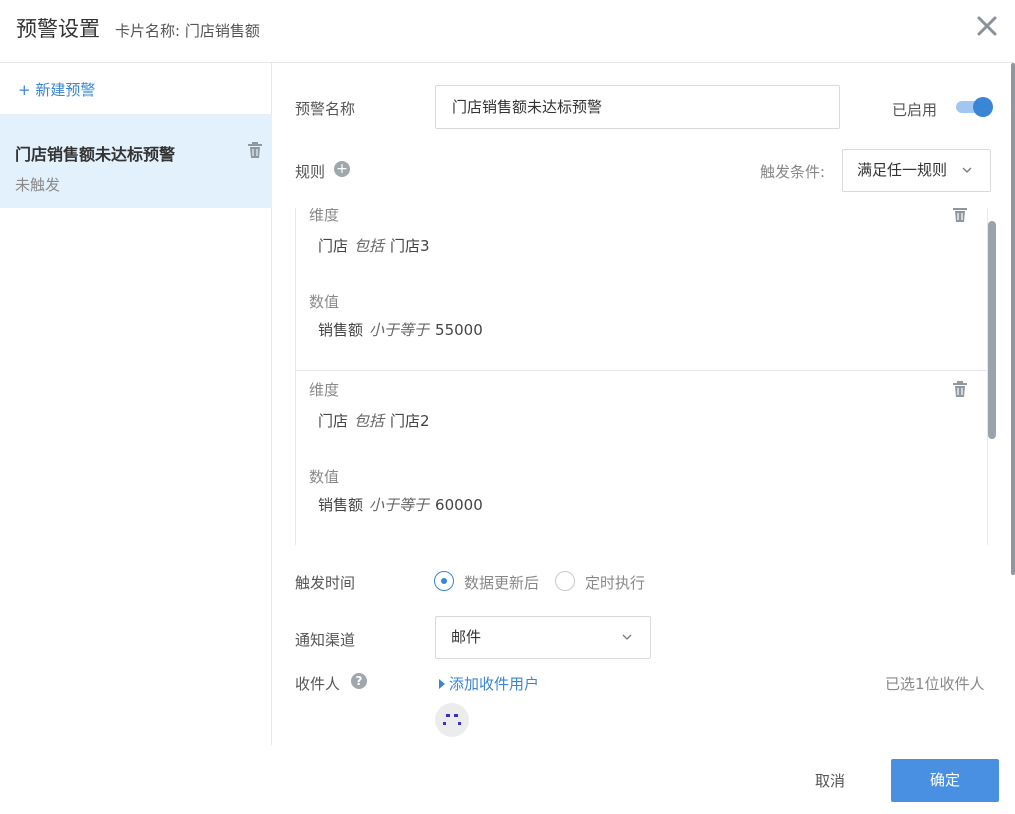 The width and height of the screenshot is (1015, 814). Describe the element at coordinates (325, 640) in the screenshot. I see `channel-label: 通知渠道` at that location.